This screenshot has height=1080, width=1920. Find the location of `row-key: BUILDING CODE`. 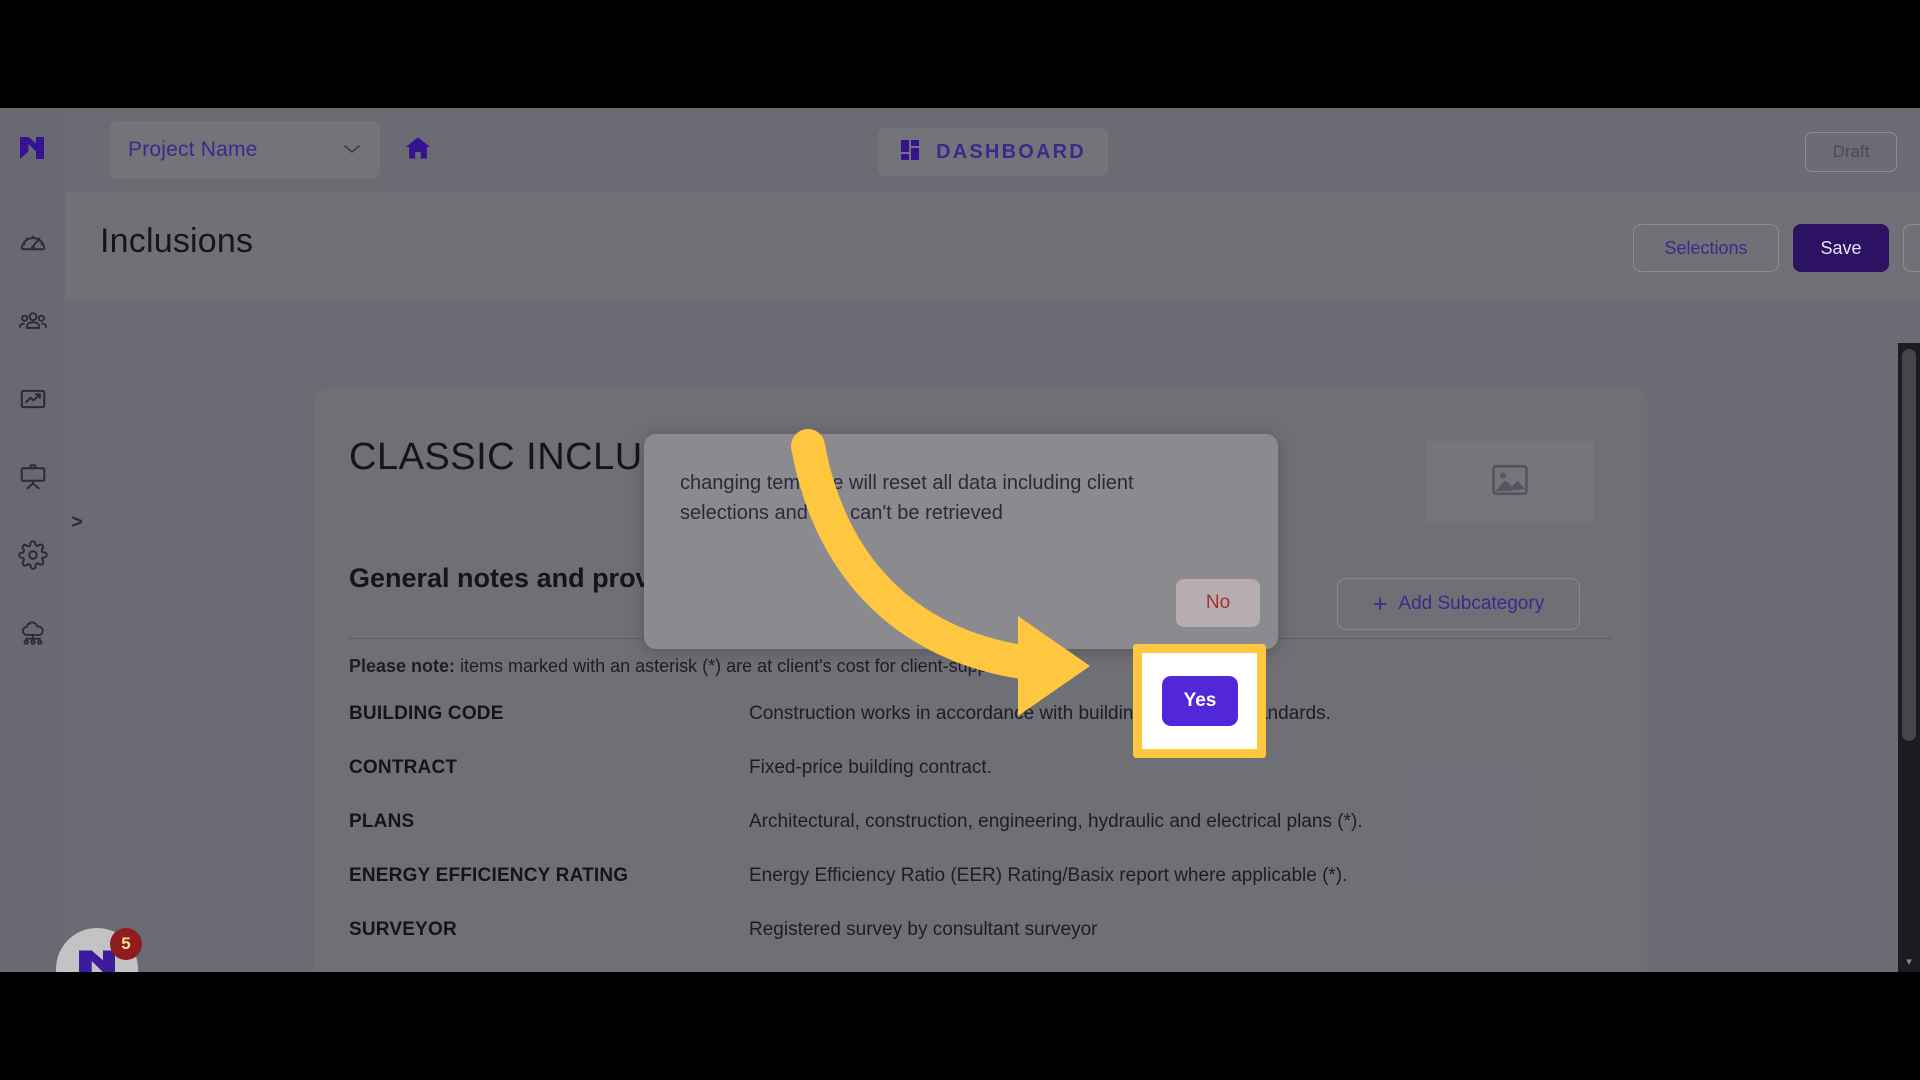

row-key: BUILDING CODE is located at coordinates (426, 713).